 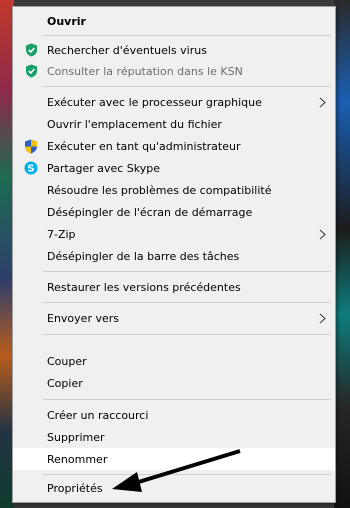 I want to click on menu-item-run-as-admin: Exécuter en tant qu'administrateur, so click(x=174, y=146).